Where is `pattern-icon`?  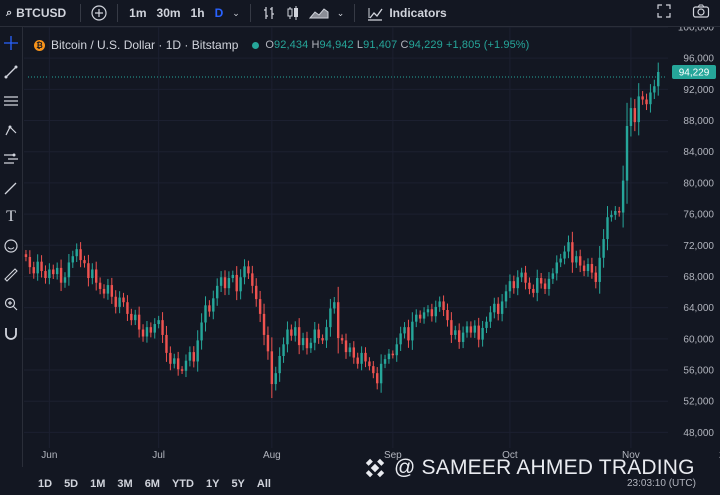 pattern-icon is located at coordinates (11, 159).